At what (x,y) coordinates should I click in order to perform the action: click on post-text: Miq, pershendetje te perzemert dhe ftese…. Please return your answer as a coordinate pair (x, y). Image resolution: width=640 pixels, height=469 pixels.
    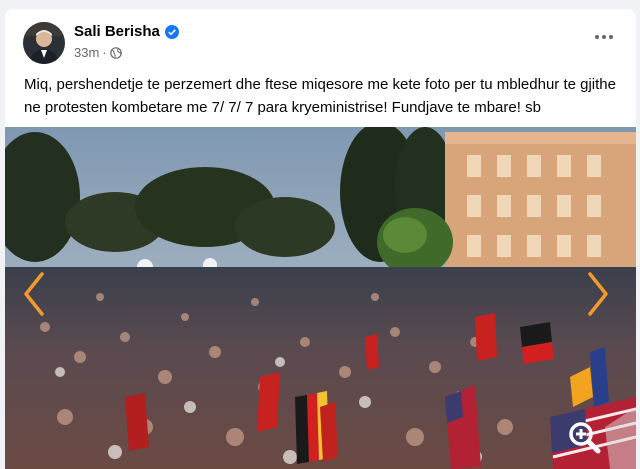
    Looking at the image, I should click on (320, 96).